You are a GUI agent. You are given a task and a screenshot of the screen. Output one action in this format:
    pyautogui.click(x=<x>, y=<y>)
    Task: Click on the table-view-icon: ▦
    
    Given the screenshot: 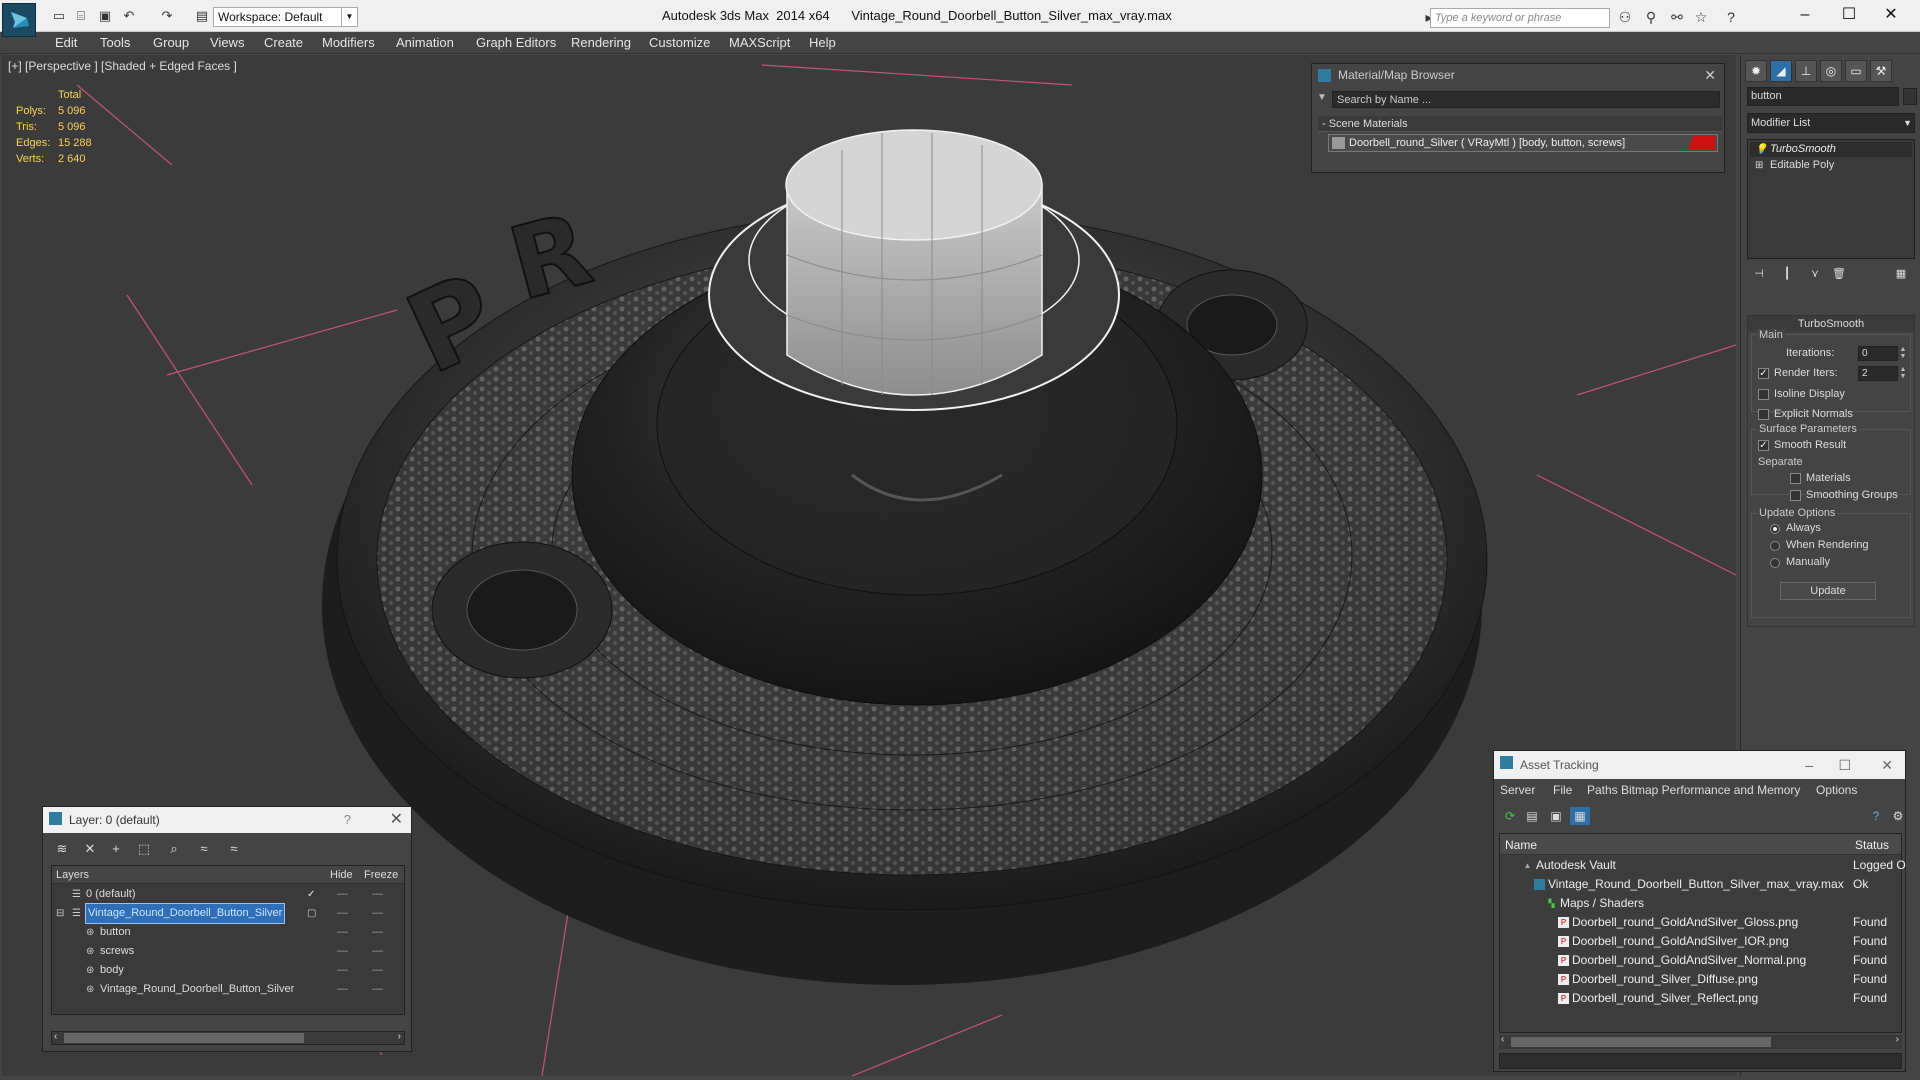 What is the action you would take?
    pyautogui.click(x=1580, y=816)
    